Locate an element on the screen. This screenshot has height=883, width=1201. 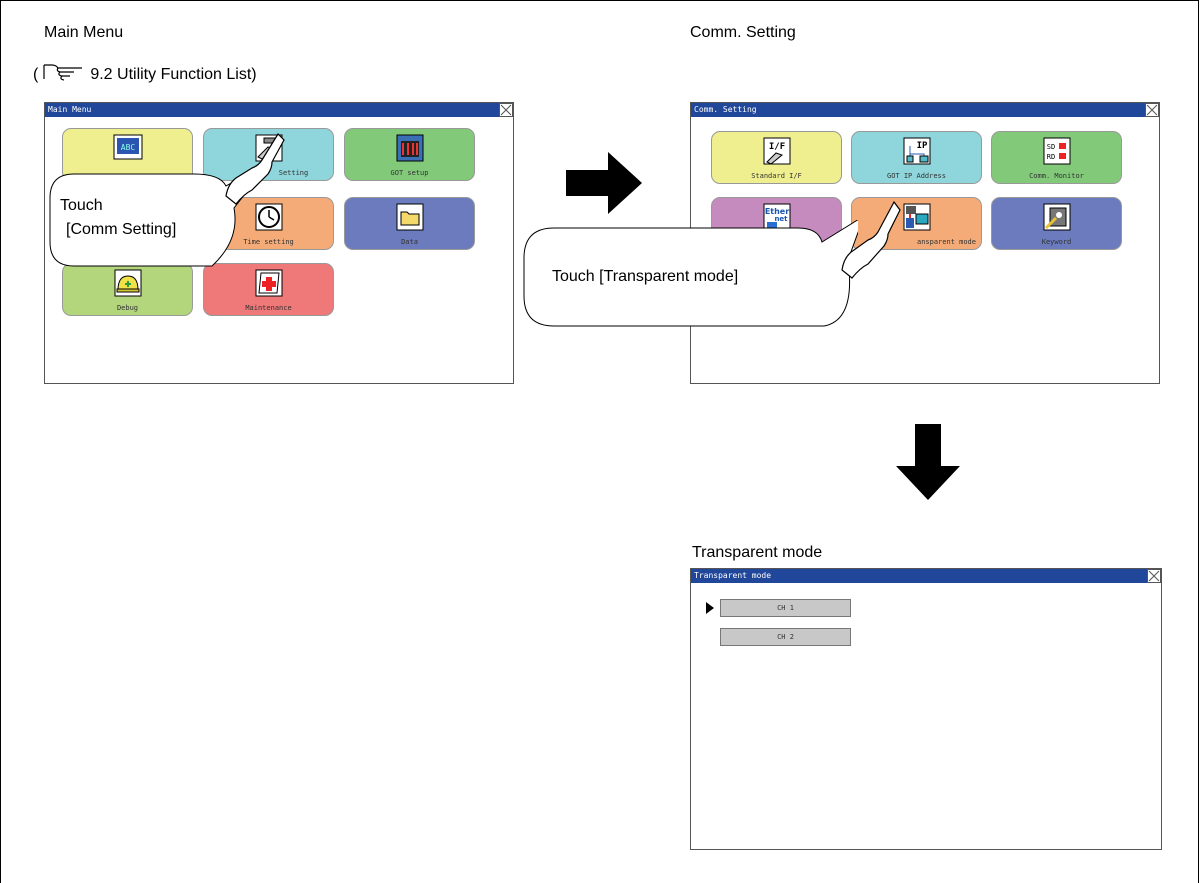
transparent-mode-heading: Transparent mode is located at coordinates (757, 552).